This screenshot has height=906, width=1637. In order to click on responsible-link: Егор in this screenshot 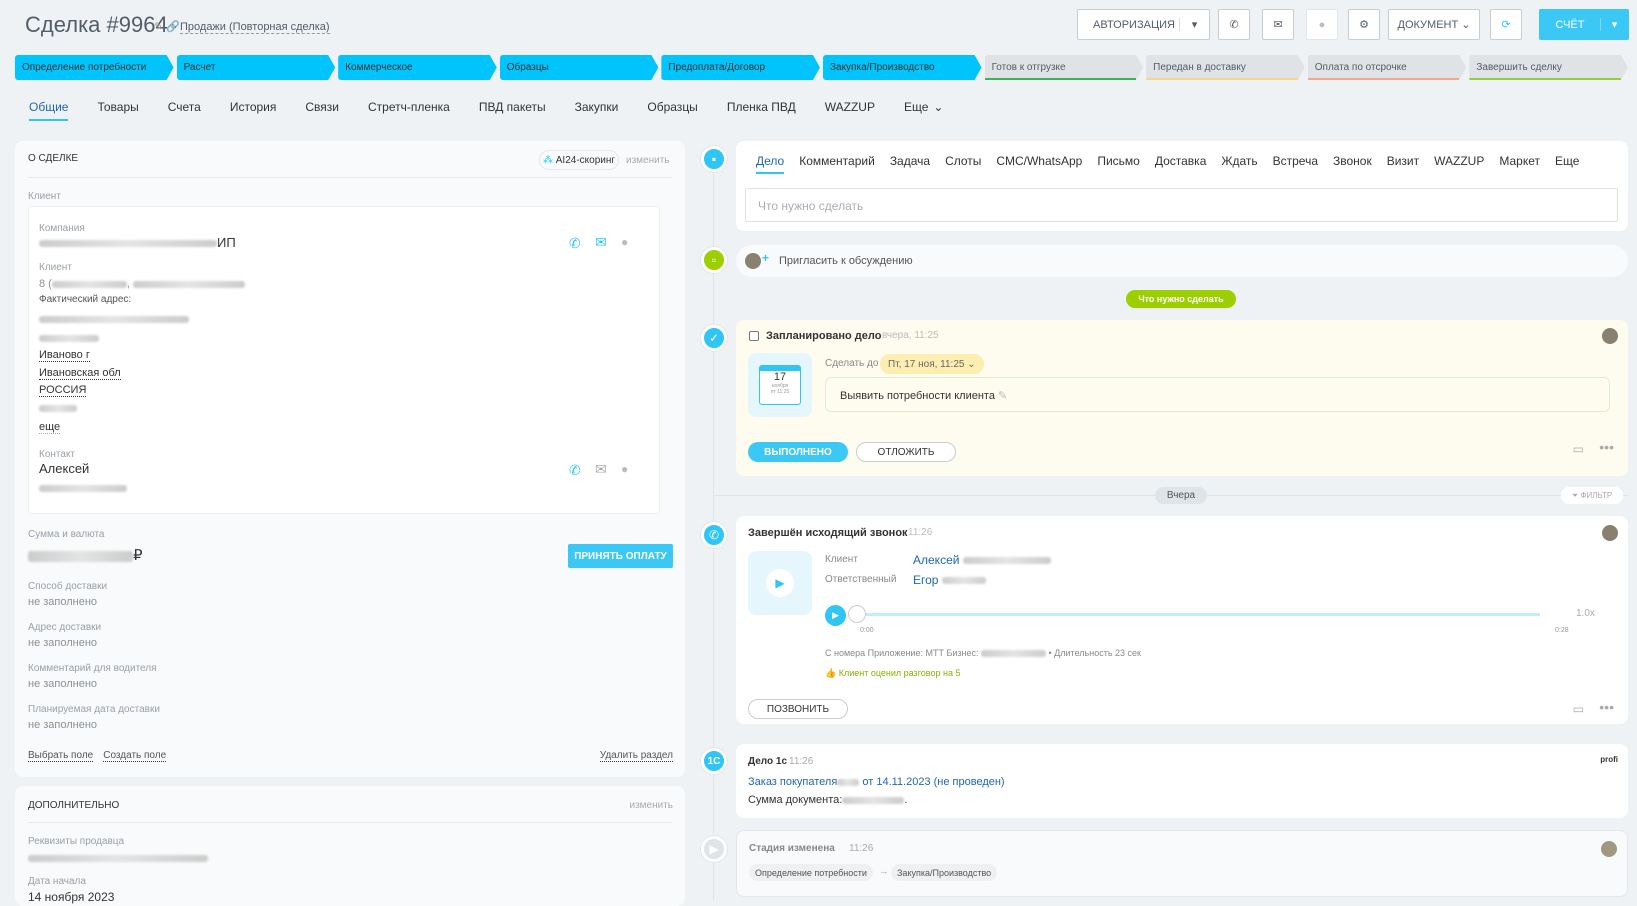, I will do `click(949, 580)`.